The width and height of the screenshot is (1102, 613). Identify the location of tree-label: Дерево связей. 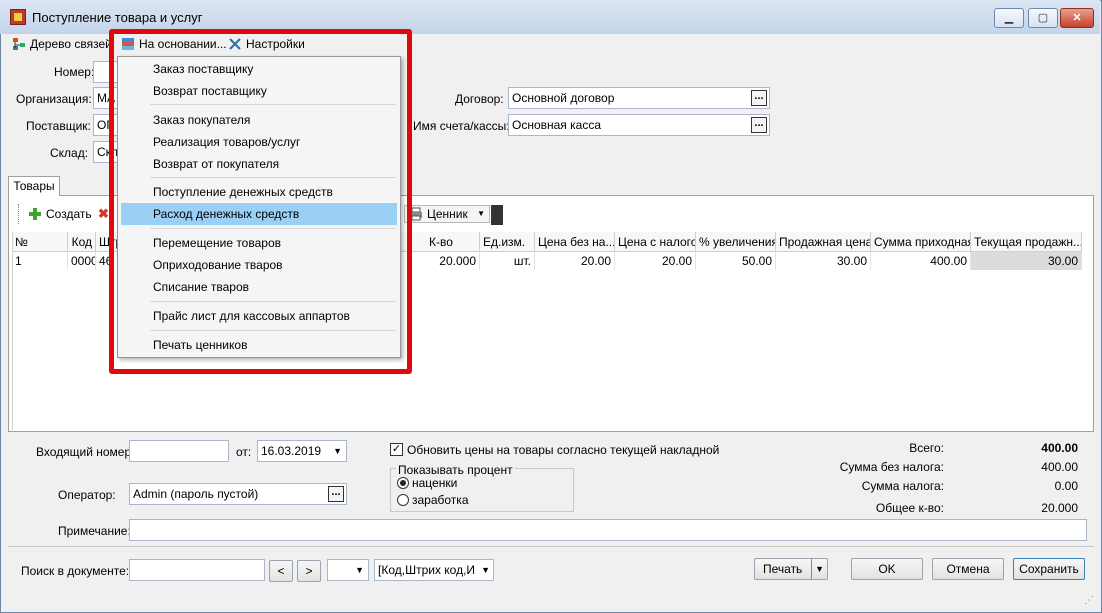
(71, 44).